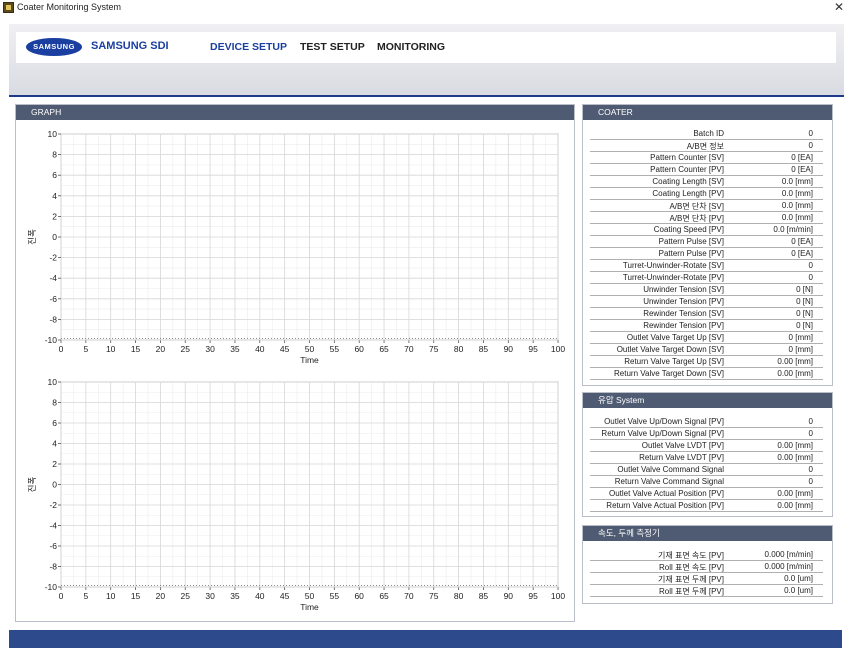  What do you see at coordinates (706, 146) in the screenshot?
I see `kv-row: A/B면 정보 0` at bounding box center [706, 146].